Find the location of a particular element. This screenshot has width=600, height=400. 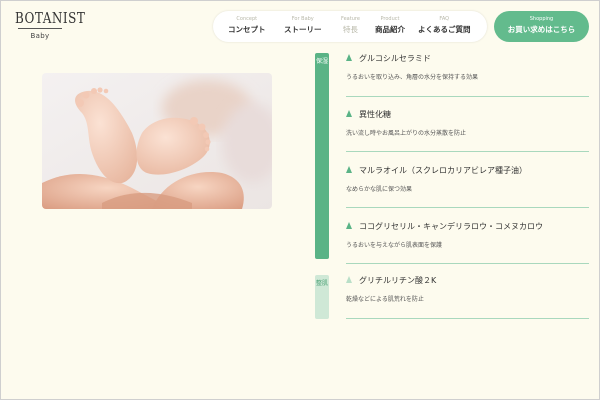

ingredient-item: ココグリセリル・キャンデリラロウ・コメヌカロウ うるおいを与えながら肌表面を保護 is located at coordinates (467, 242).